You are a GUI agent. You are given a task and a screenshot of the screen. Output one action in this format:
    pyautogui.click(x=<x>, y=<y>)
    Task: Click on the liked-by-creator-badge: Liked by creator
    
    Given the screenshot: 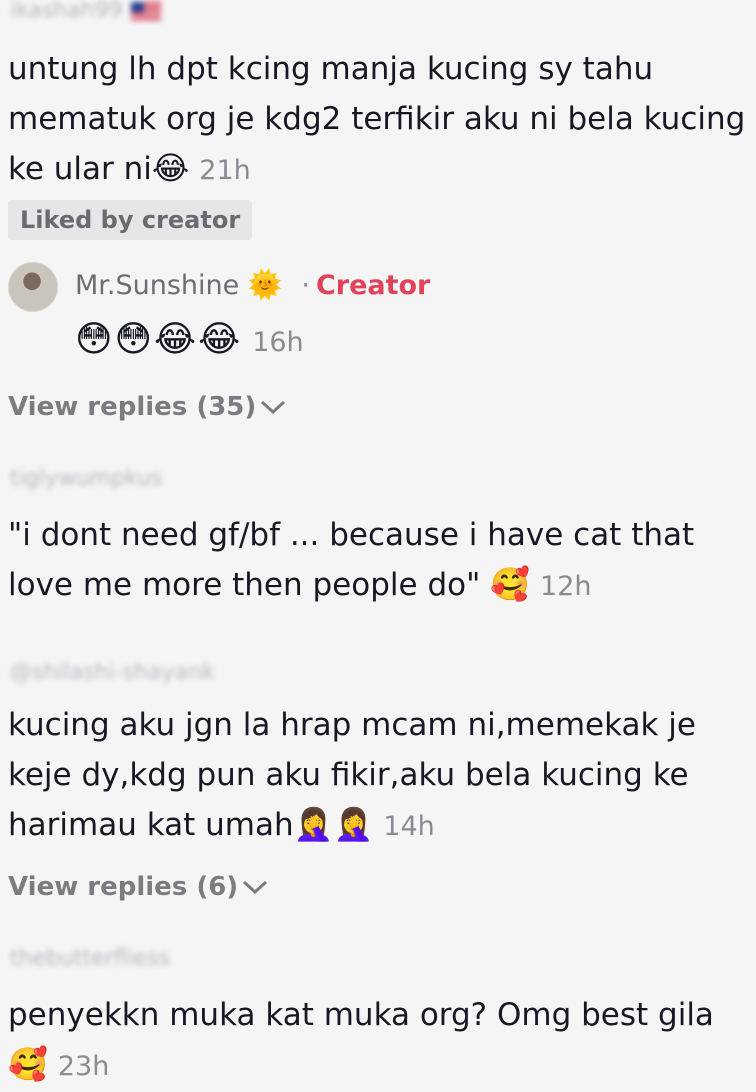 What is the action you would take?
    pyautogui.click(x=130, y=220)
    